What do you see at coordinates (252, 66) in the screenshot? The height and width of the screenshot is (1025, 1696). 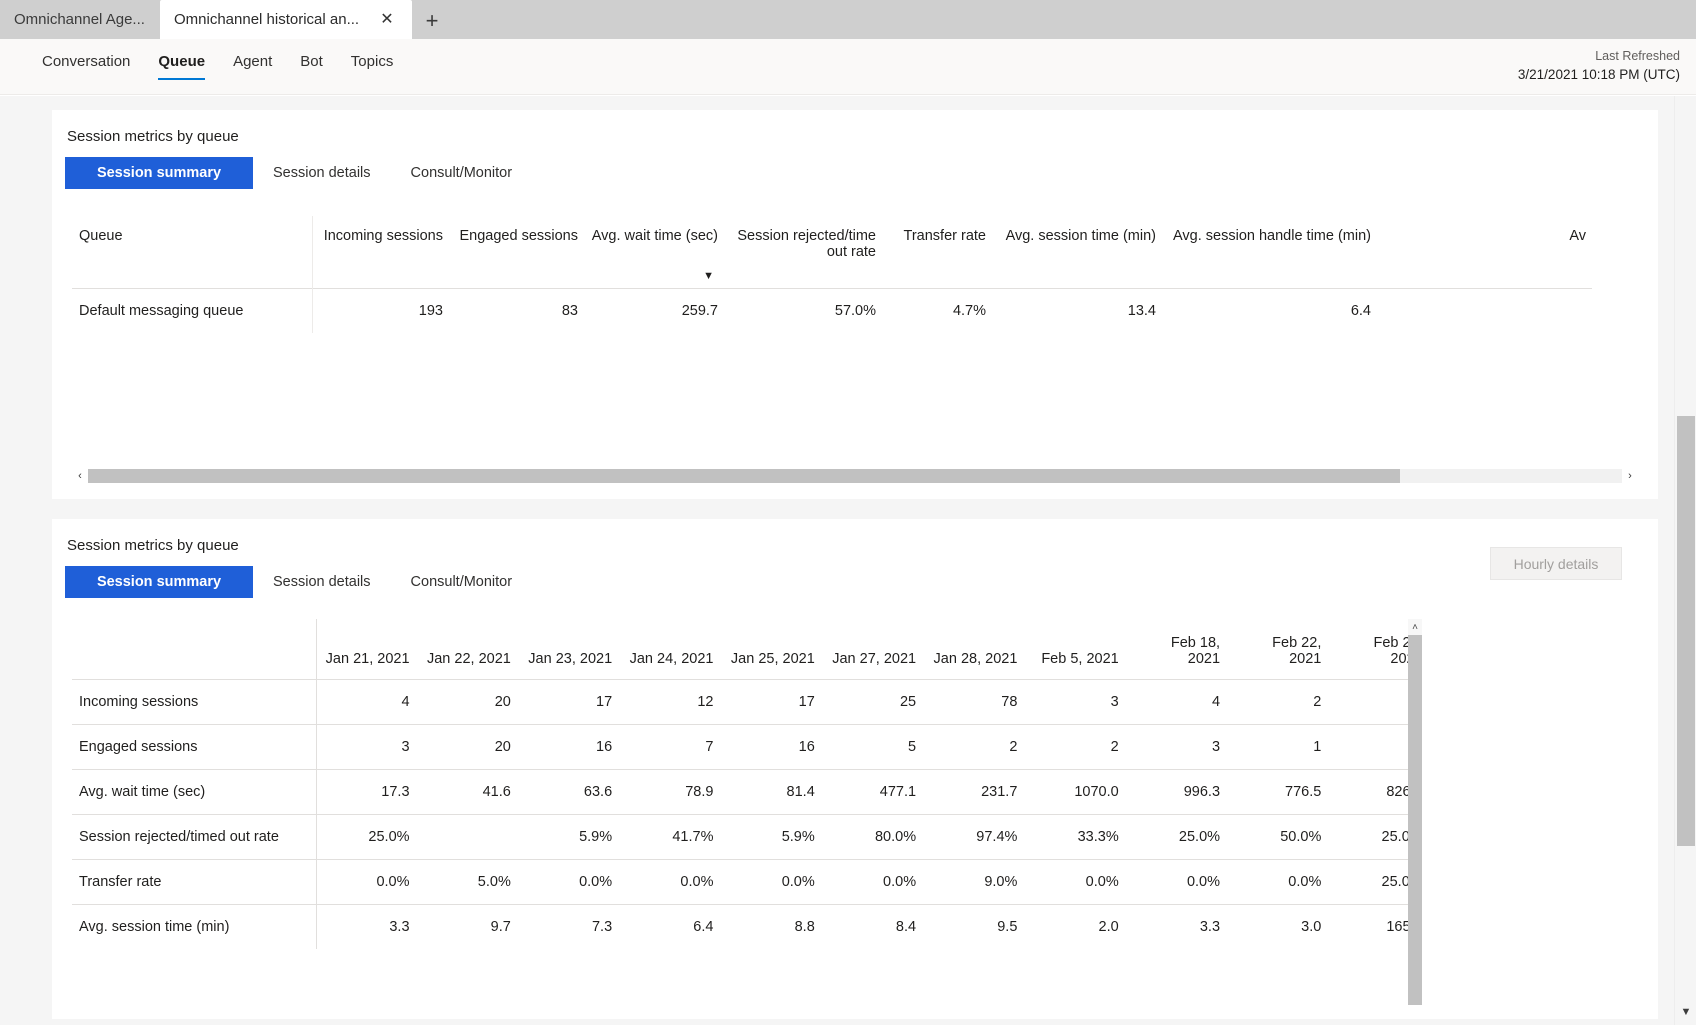 I see `nav-tab-agent: Agent` at bounding box center [252, 66].